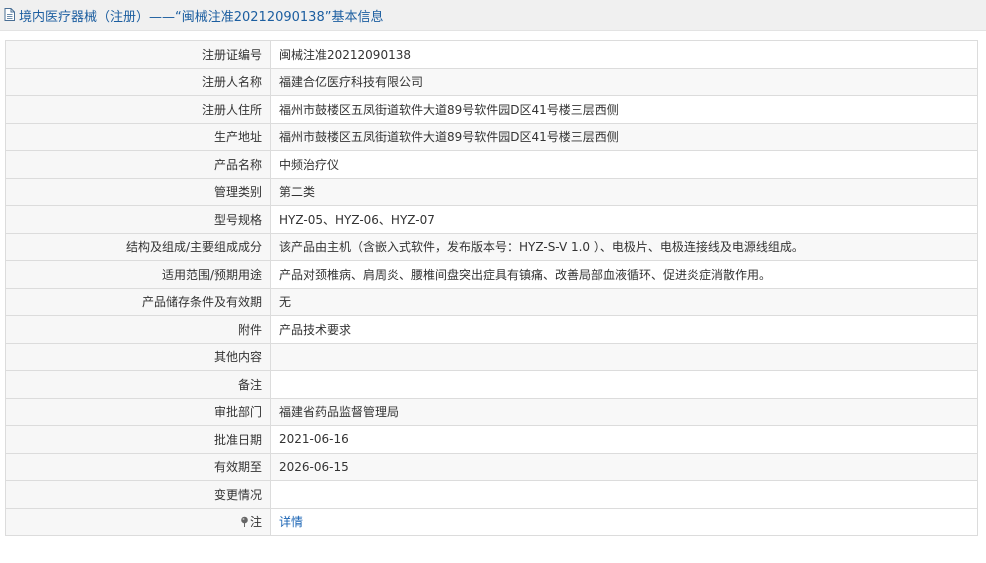 This screenshot has height=563, width=986. Describe the element at coordinates (138, 384) in the screenshot. I see `field-label: 备注` at that location.